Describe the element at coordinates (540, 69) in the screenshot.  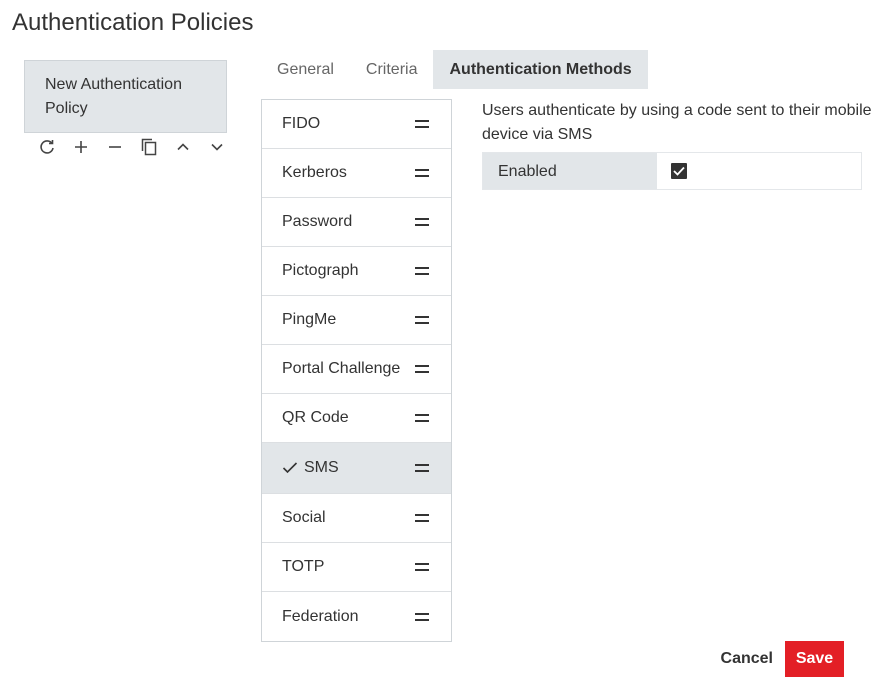
I see `tab-authentication-methods: Authentication Methods` at that location.